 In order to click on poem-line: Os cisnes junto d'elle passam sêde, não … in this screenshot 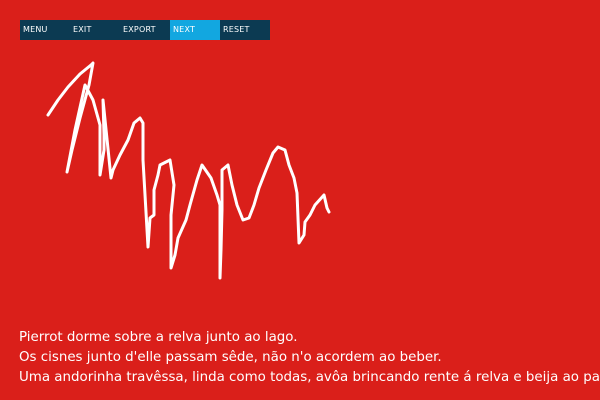, I will do `click(230, 357)`.